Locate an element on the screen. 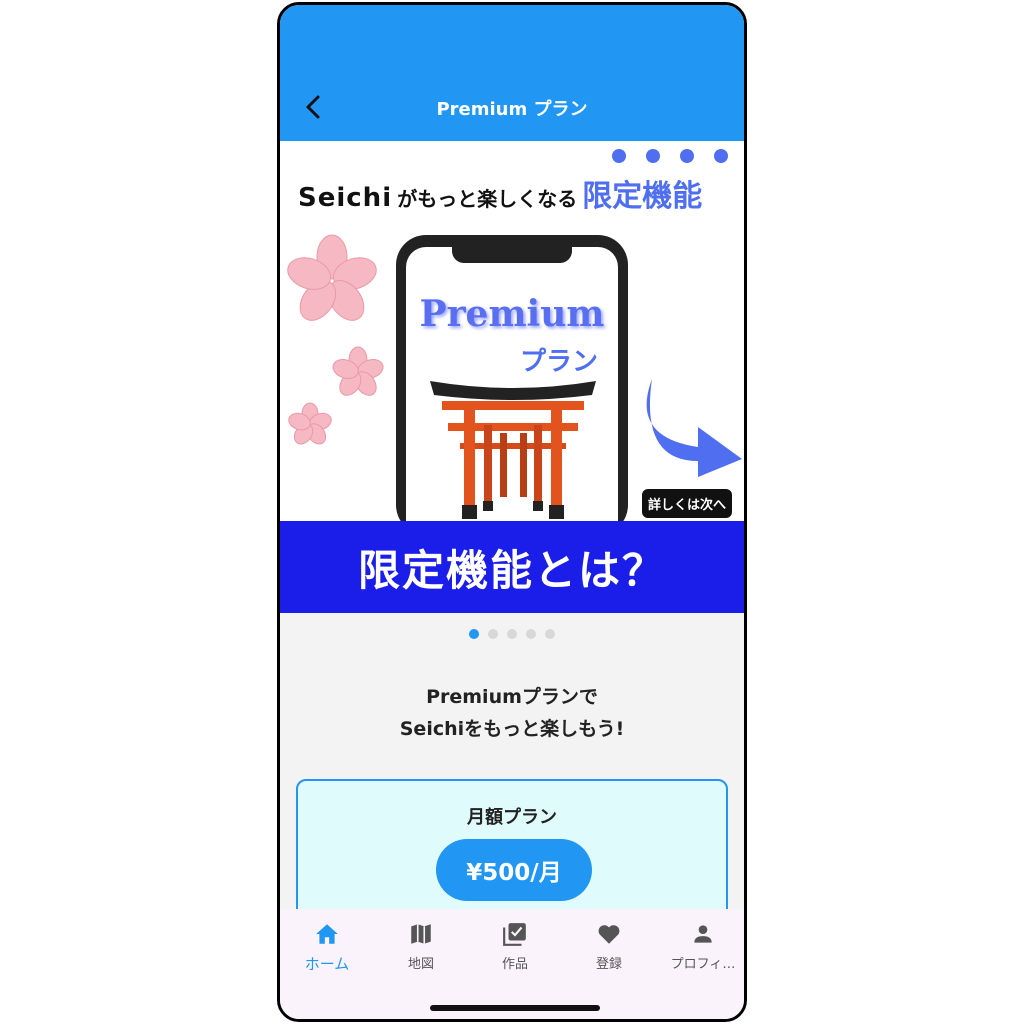 The image size is (1024, 1024). promo-line-2: Seichiをもっと楽しもう! is located at coordinates (512, 729).